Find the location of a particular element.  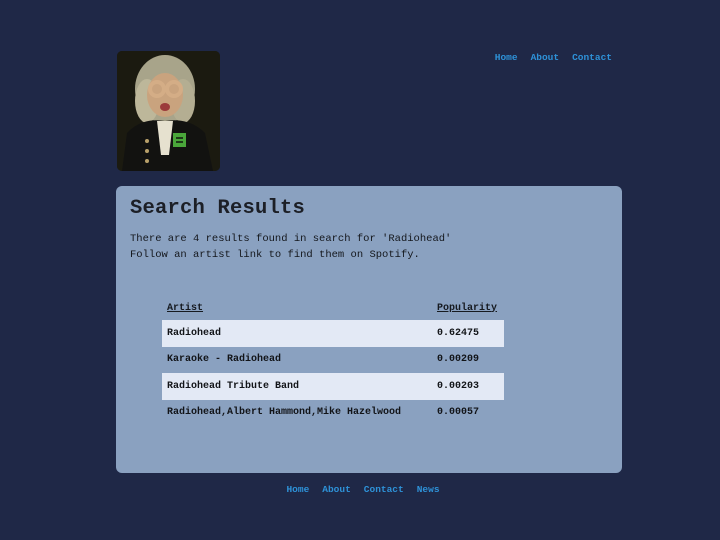

table-row: Radiohead Tribute Band 0.00203 is located at coordinates (333, 386).